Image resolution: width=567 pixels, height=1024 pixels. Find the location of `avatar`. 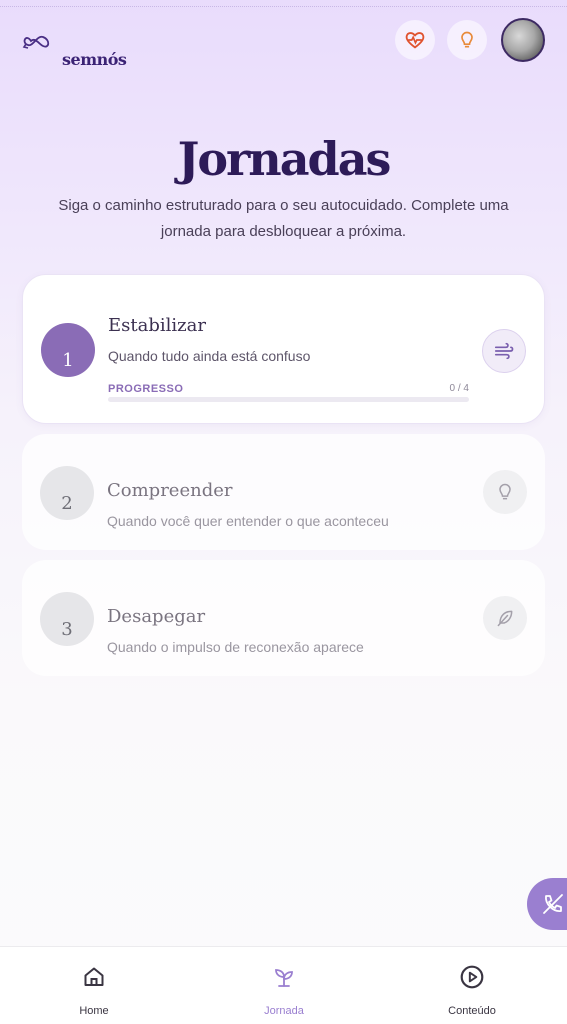

avatar is located at coordinates (523, 40).